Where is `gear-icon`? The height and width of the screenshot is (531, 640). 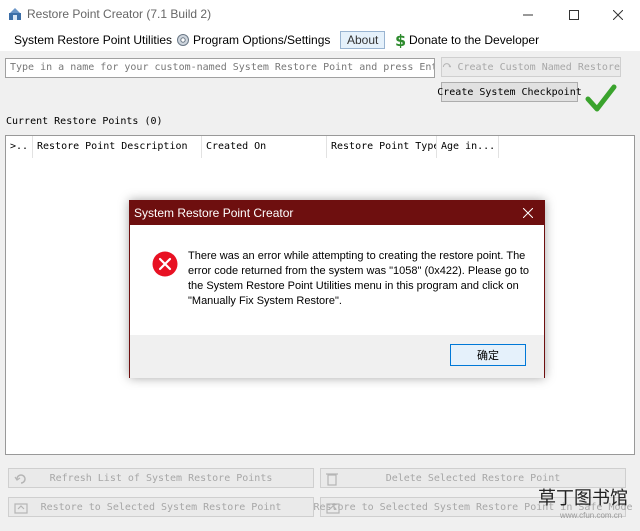
gear-icon is located at coordinates (183, 40).